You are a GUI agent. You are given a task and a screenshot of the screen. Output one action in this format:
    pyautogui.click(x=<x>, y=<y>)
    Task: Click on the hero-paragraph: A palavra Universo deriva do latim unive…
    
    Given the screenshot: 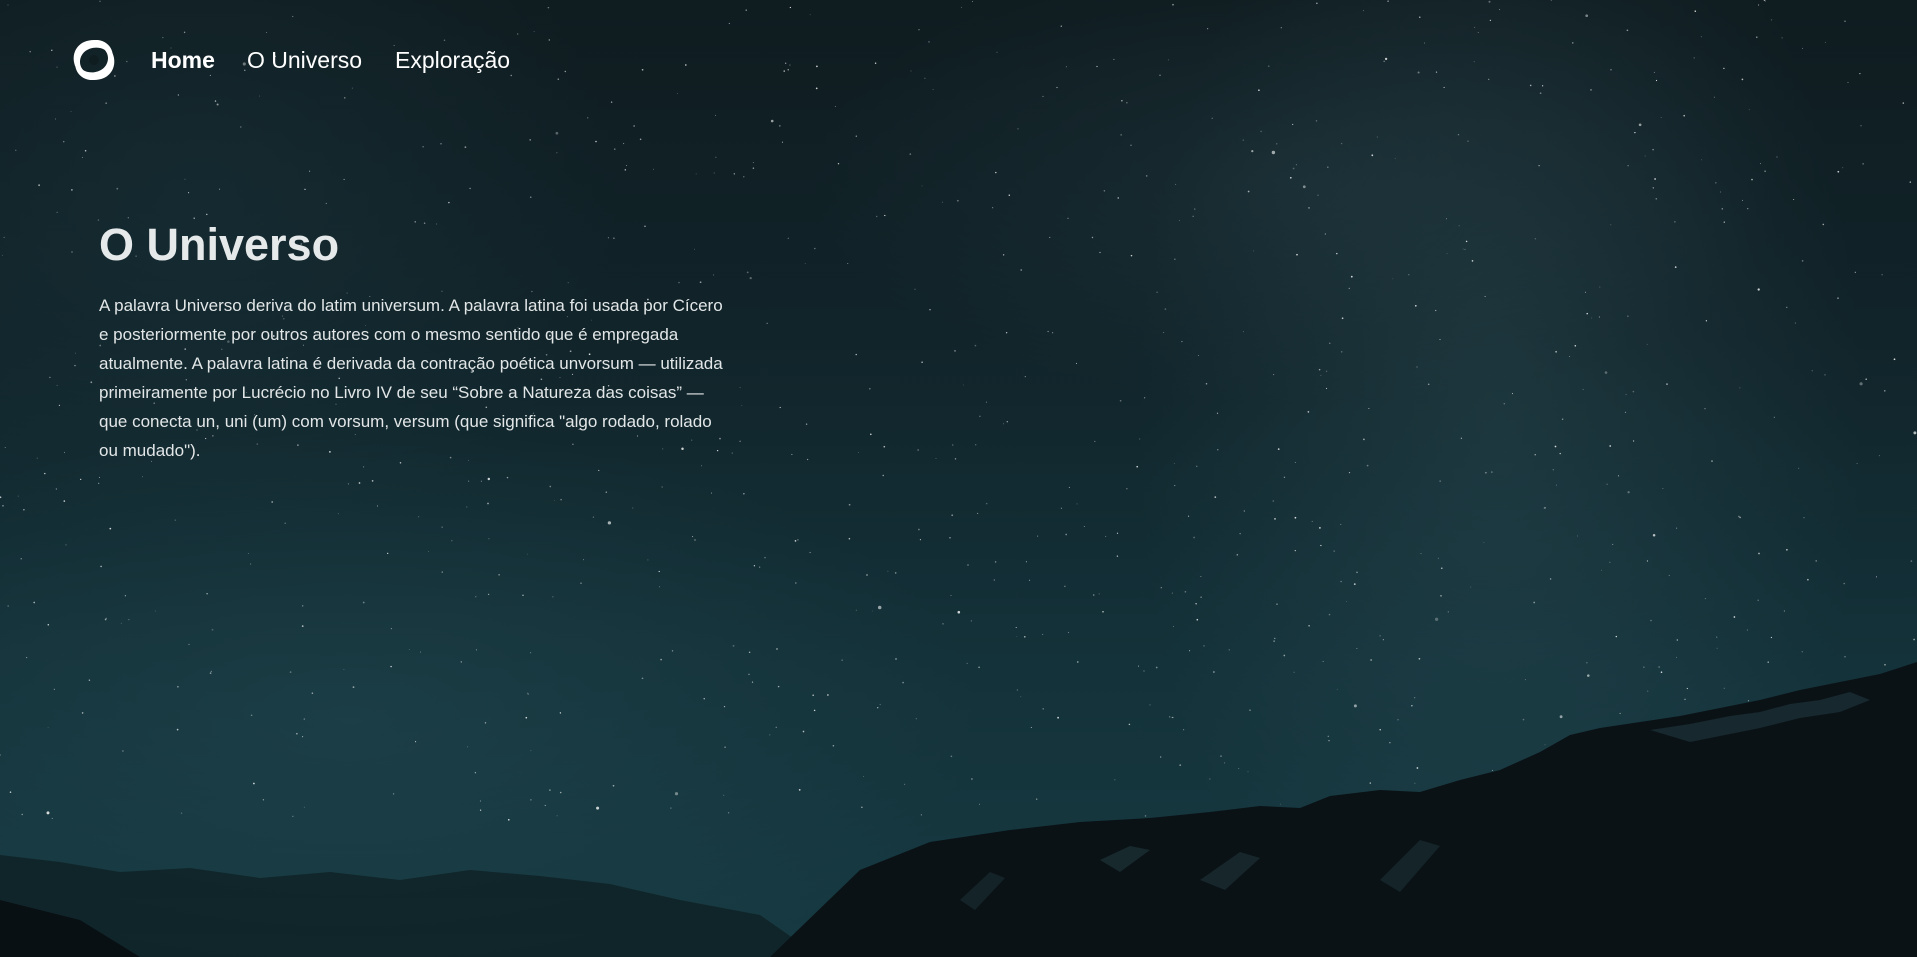 What is the action you would take?
    pyautogui.click(x=411, y=378)
    